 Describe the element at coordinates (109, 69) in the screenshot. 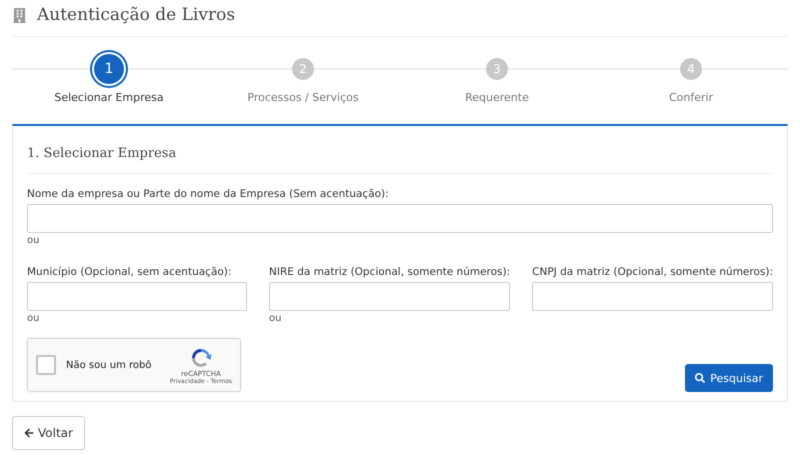

I see `step-number: 1` at that location.